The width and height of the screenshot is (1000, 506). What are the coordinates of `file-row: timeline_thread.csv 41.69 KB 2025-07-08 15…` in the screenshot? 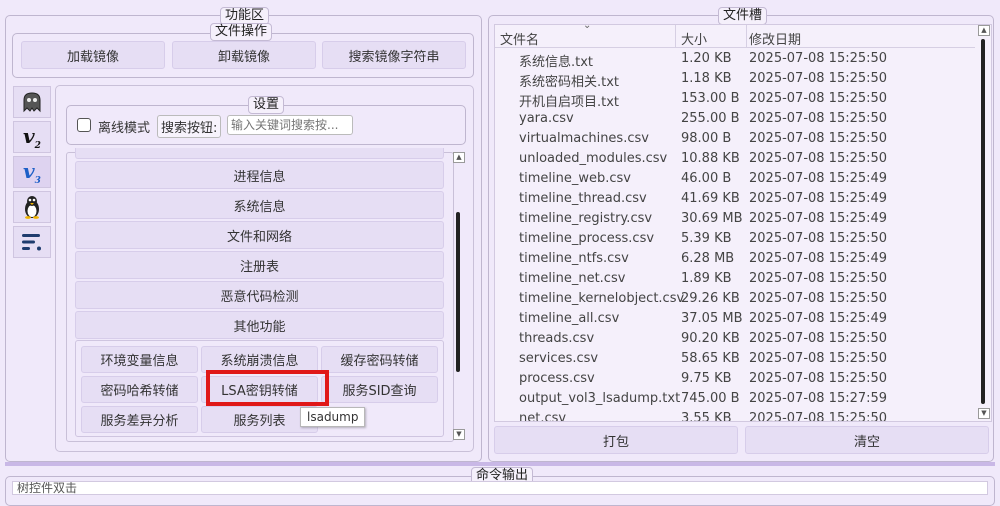 It's located at (735, 199).